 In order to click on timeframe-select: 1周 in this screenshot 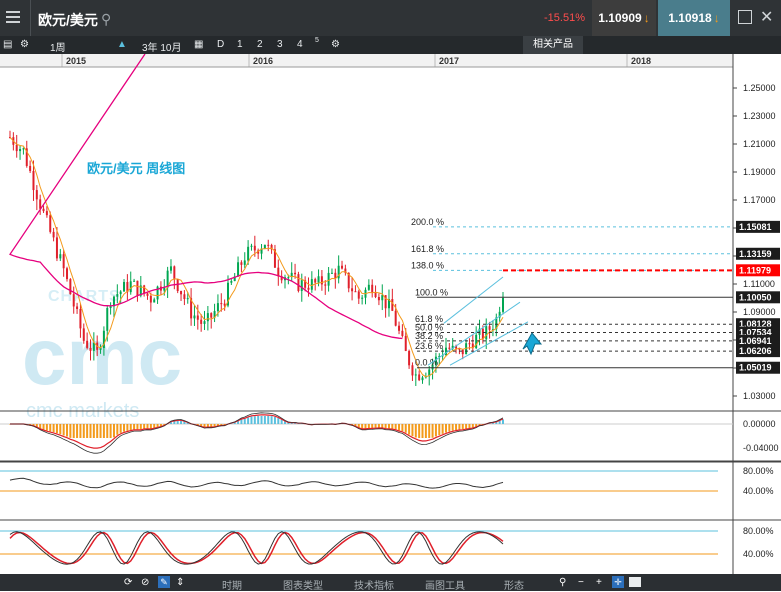, I will do `click(58, 46)`.